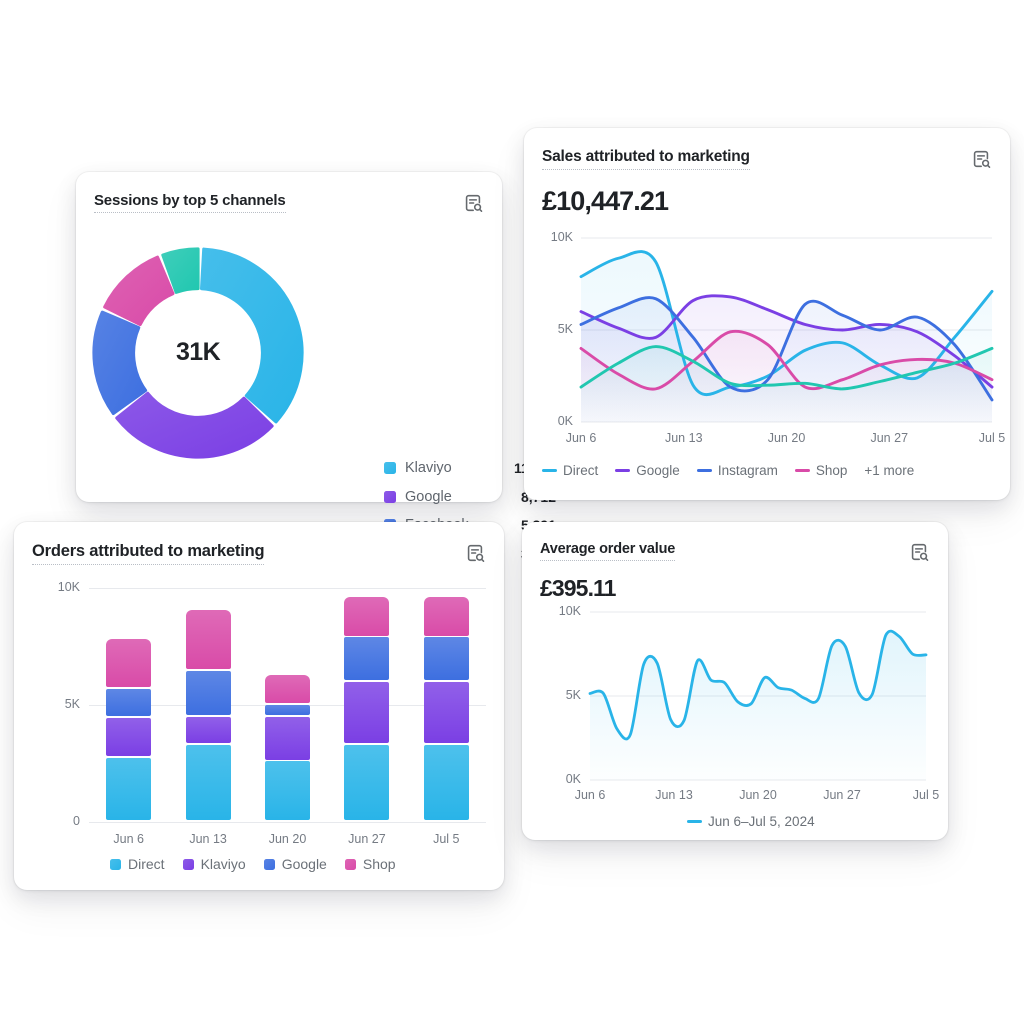 The image size is (1024, 1024). I want to click on donut-center-total: 31K, so click(198, 352).